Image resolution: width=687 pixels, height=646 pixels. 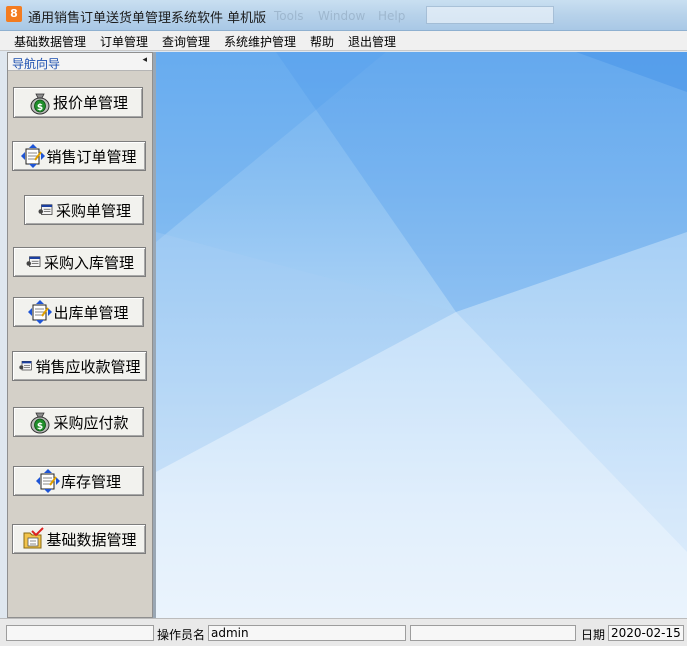 I want to click on ghost-menu-window: Window, so click(x=342, y=16).